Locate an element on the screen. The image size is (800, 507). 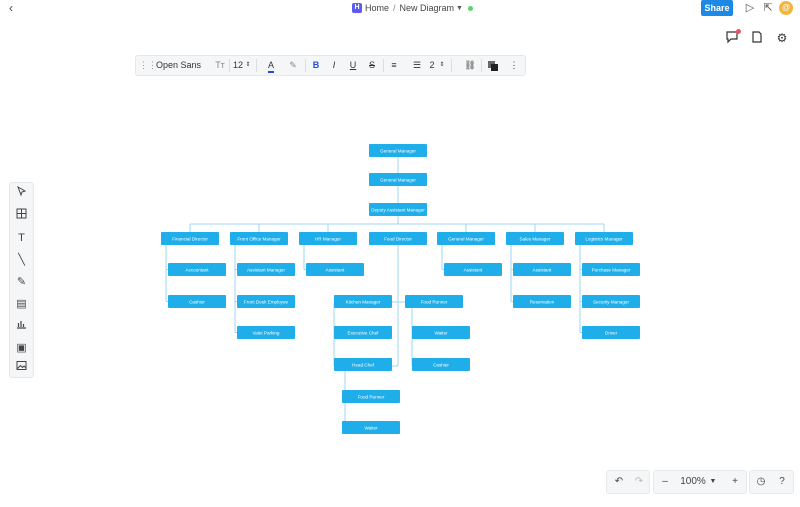
history-icon: ◷ is located at coordinates (761, 482).